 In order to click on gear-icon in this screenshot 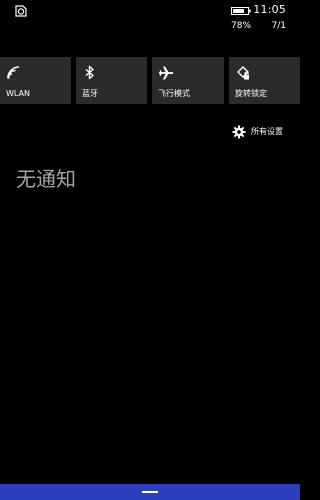, I will do `click(239, 132)`.